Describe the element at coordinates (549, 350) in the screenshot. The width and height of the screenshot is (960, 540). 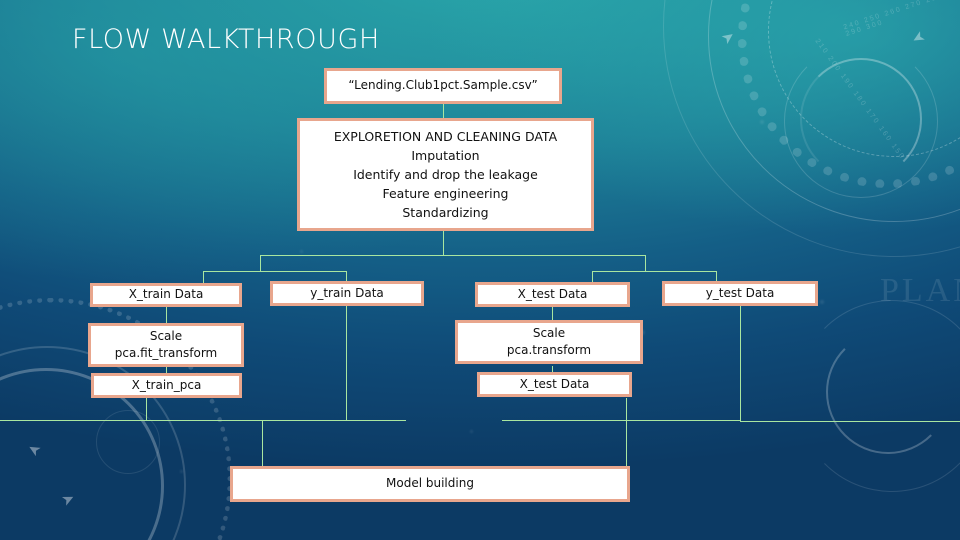
I see `scale-transform-label-2: pca.transform` at that location.